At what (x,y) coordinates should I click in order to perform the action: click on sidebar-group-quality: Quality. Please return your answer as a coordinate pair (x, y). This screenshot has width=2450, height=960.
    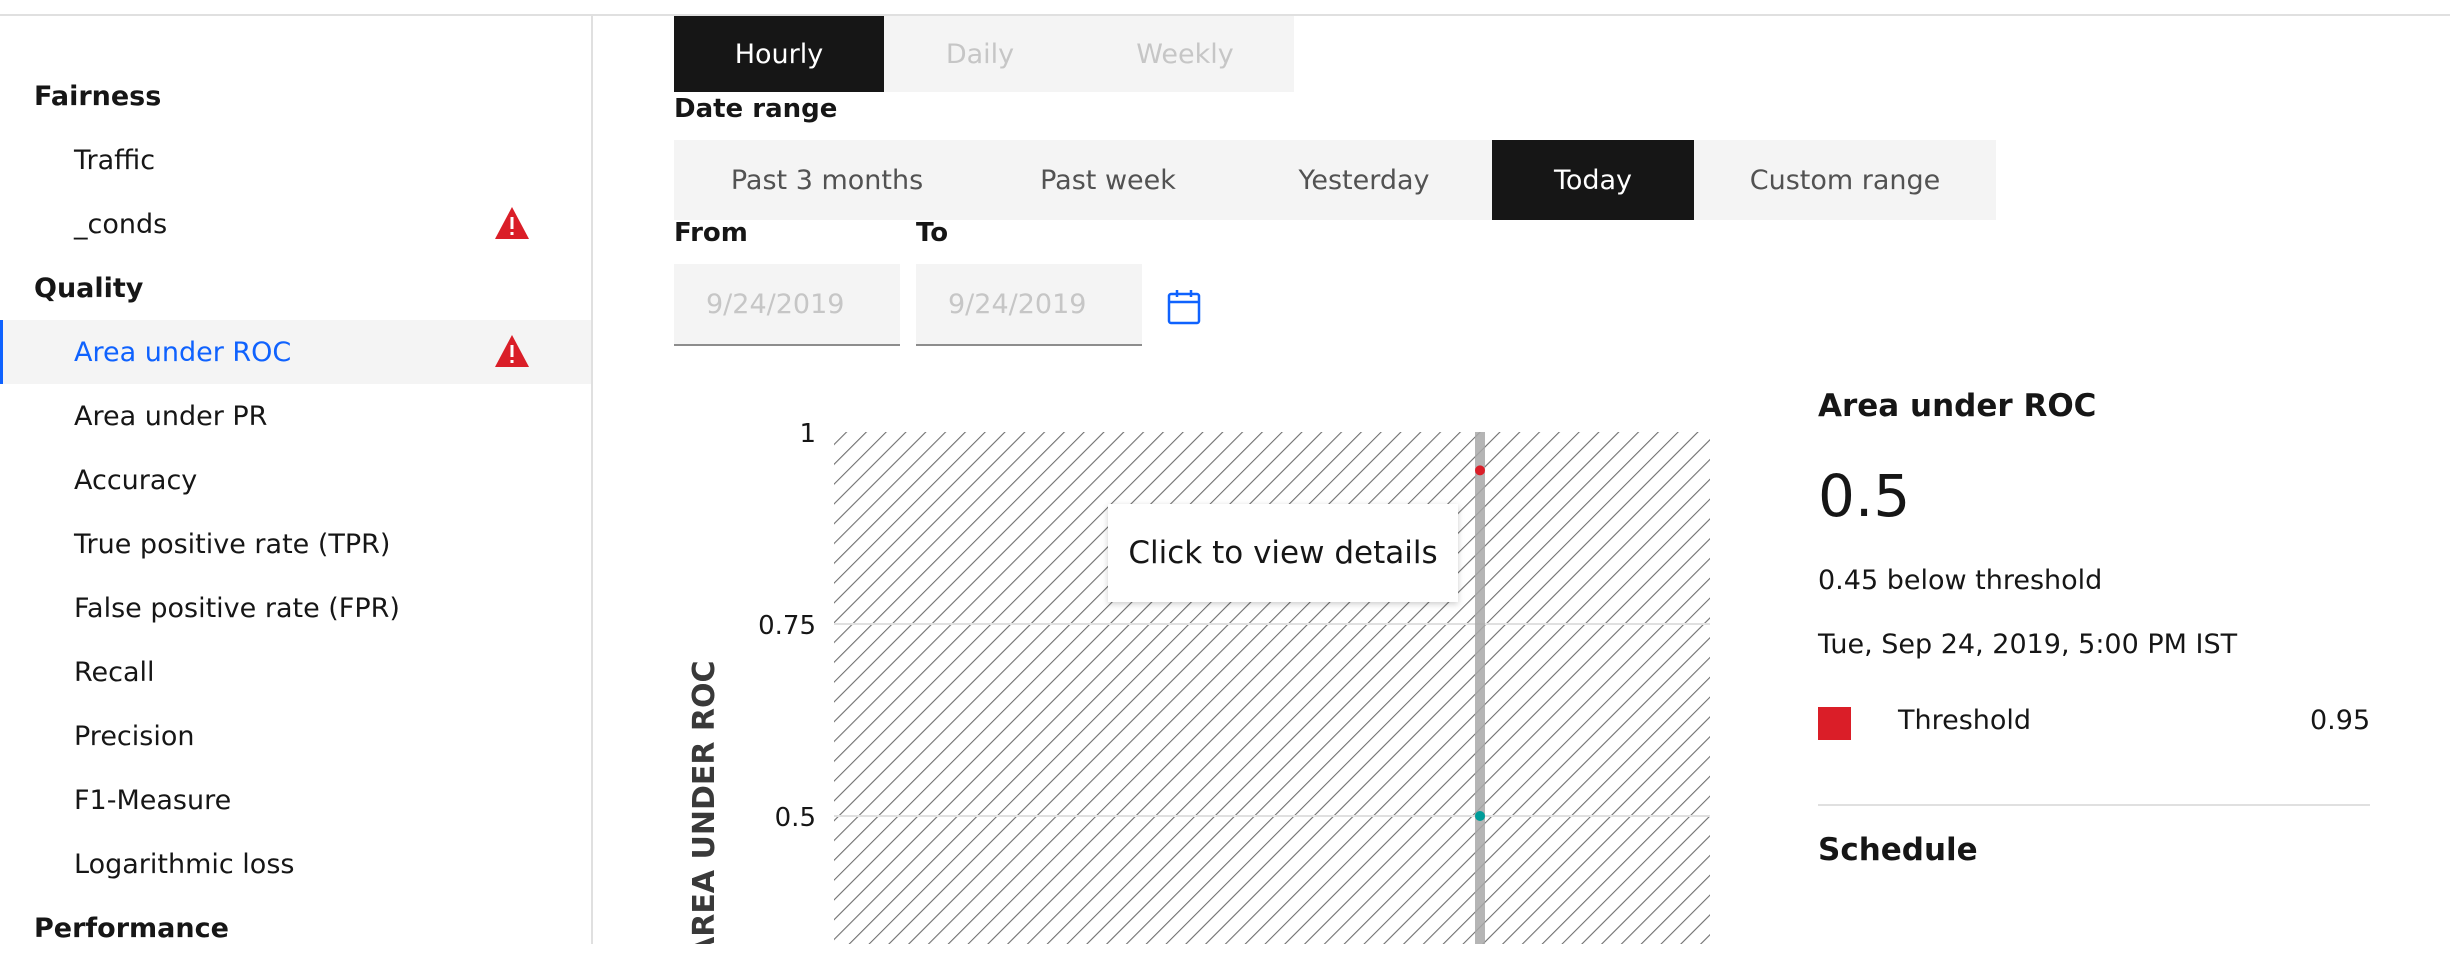
    Looking at the image, I should click on (295, 288).